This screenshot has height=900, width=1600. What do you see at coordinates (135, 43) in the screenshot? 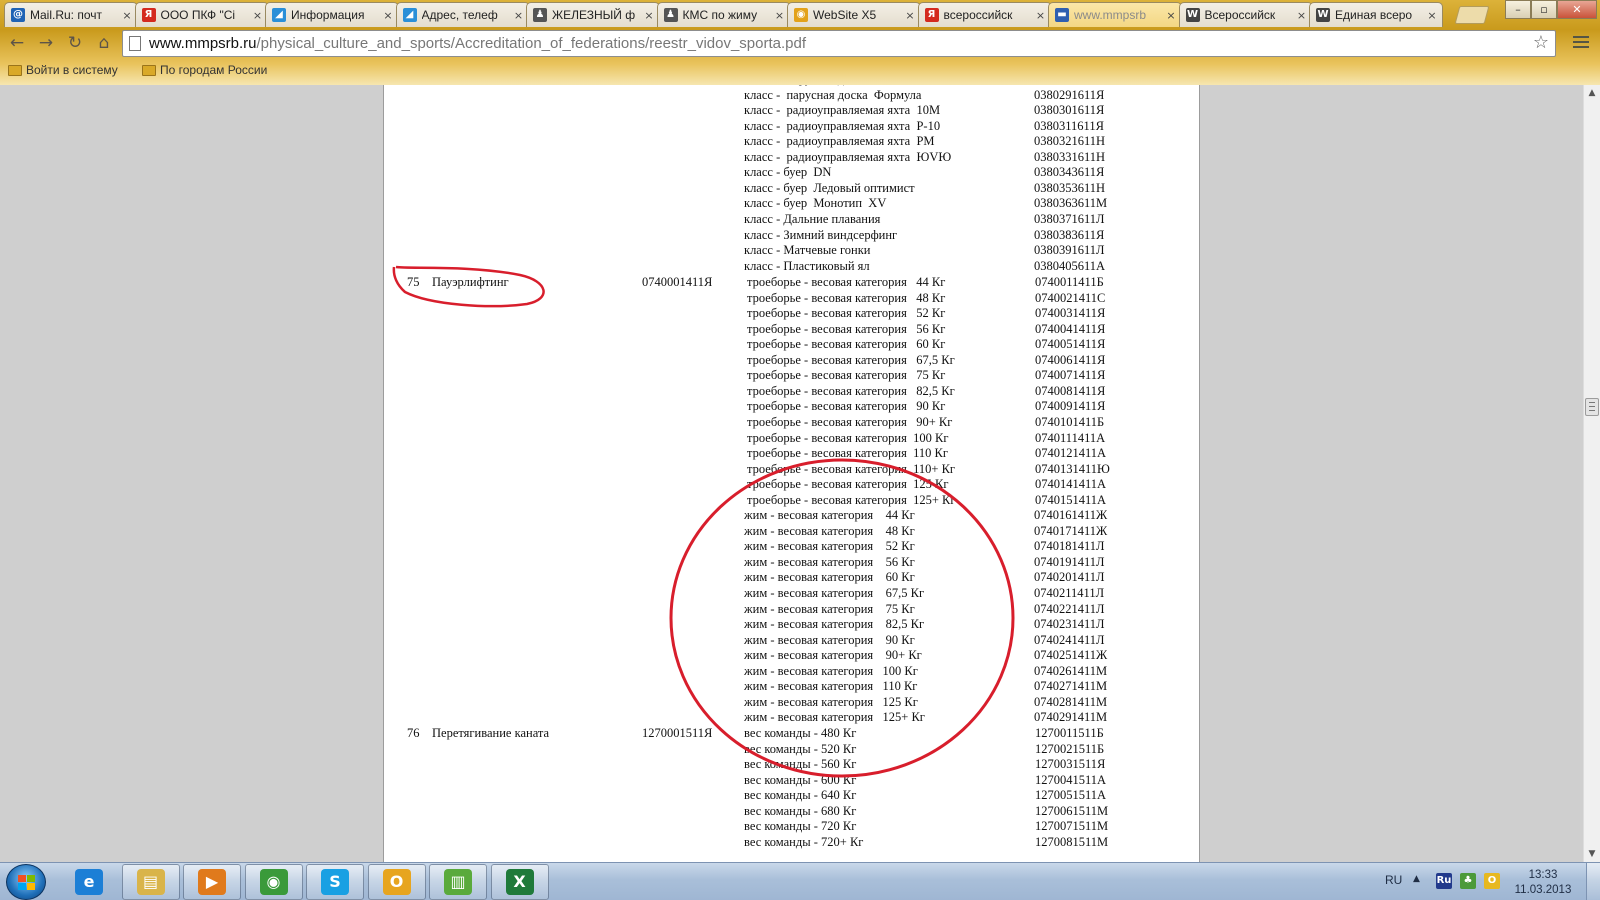
I see `page-icon` at bounding box center [135, 43].